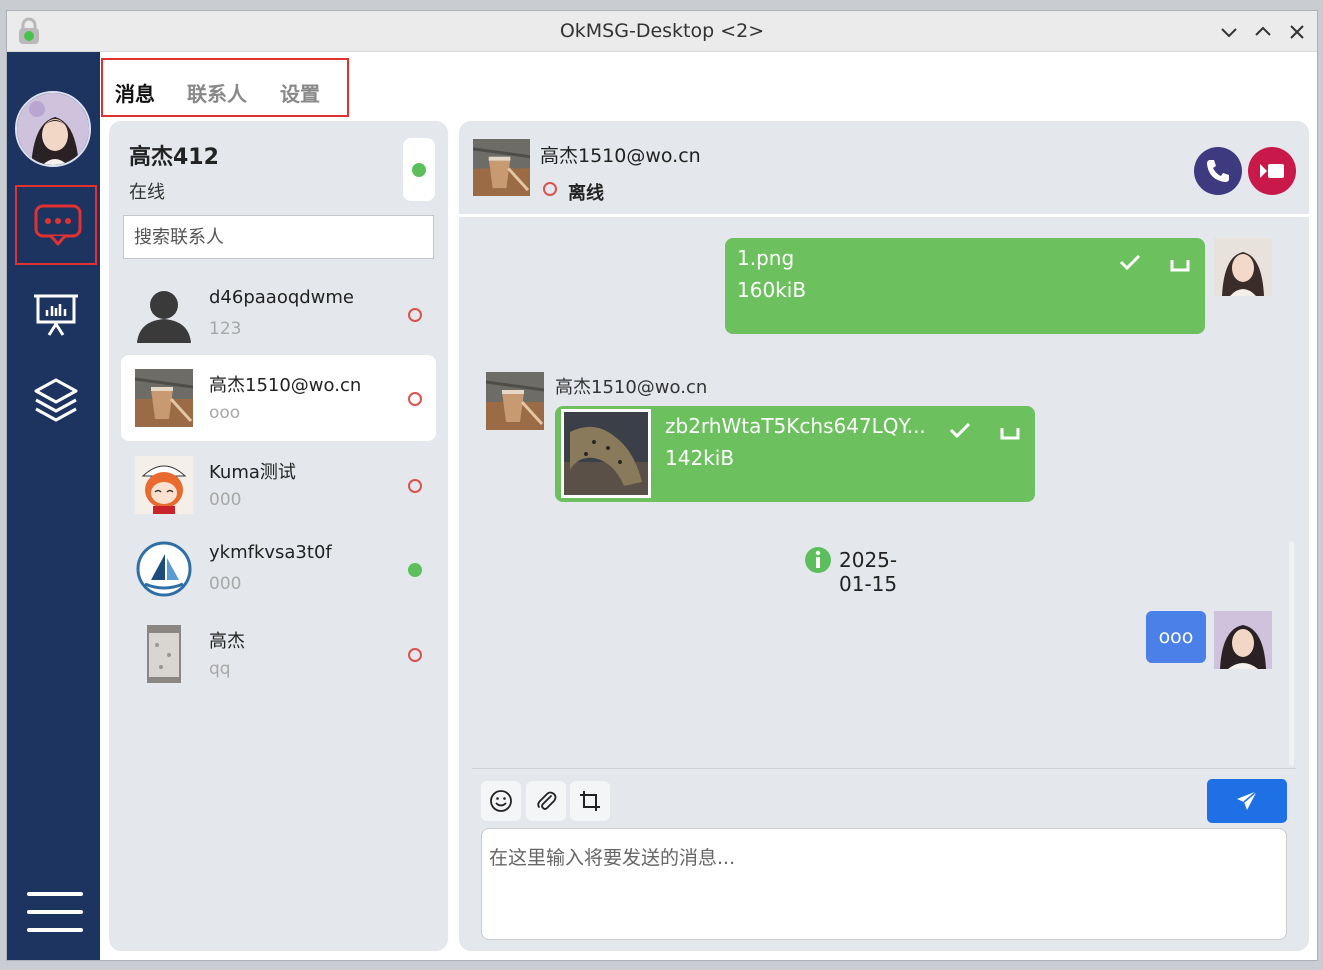  I want to click on image-thumbnail, so click(606, 453).